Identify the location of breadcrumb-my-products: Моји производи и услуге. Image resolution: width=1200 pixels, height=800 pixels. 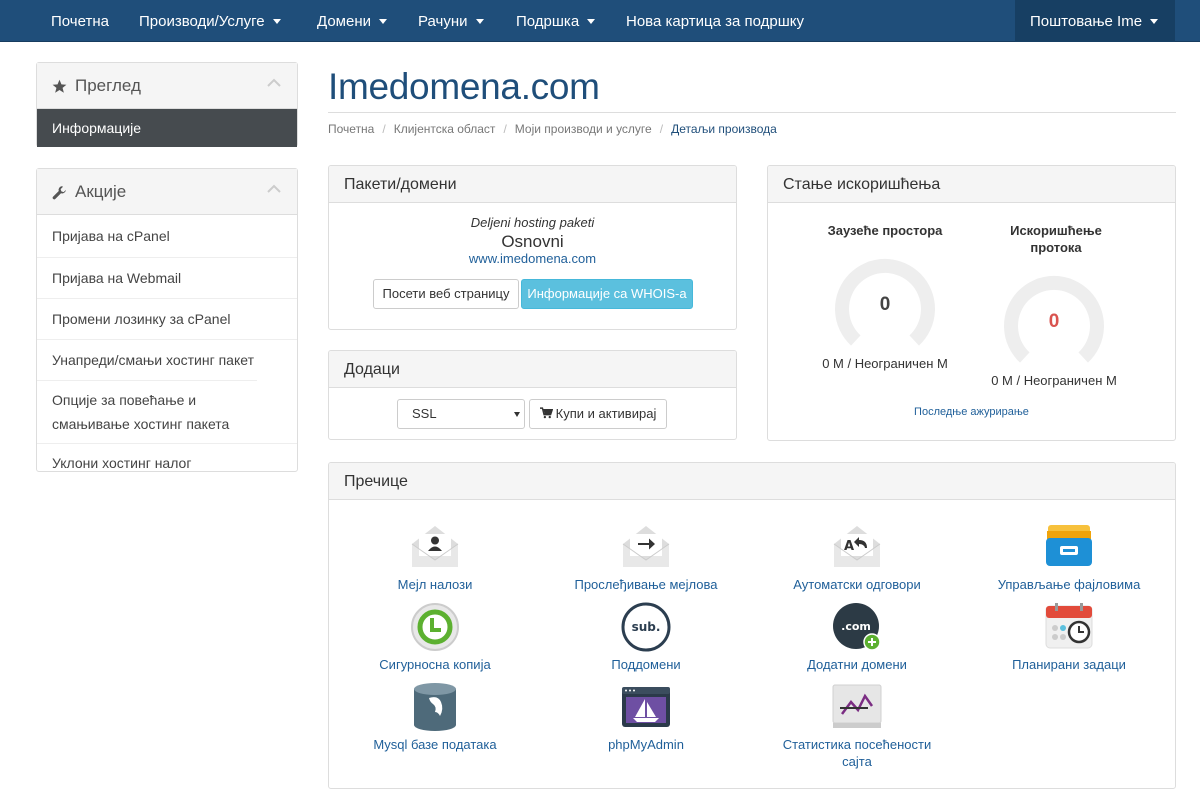
(583, 129).